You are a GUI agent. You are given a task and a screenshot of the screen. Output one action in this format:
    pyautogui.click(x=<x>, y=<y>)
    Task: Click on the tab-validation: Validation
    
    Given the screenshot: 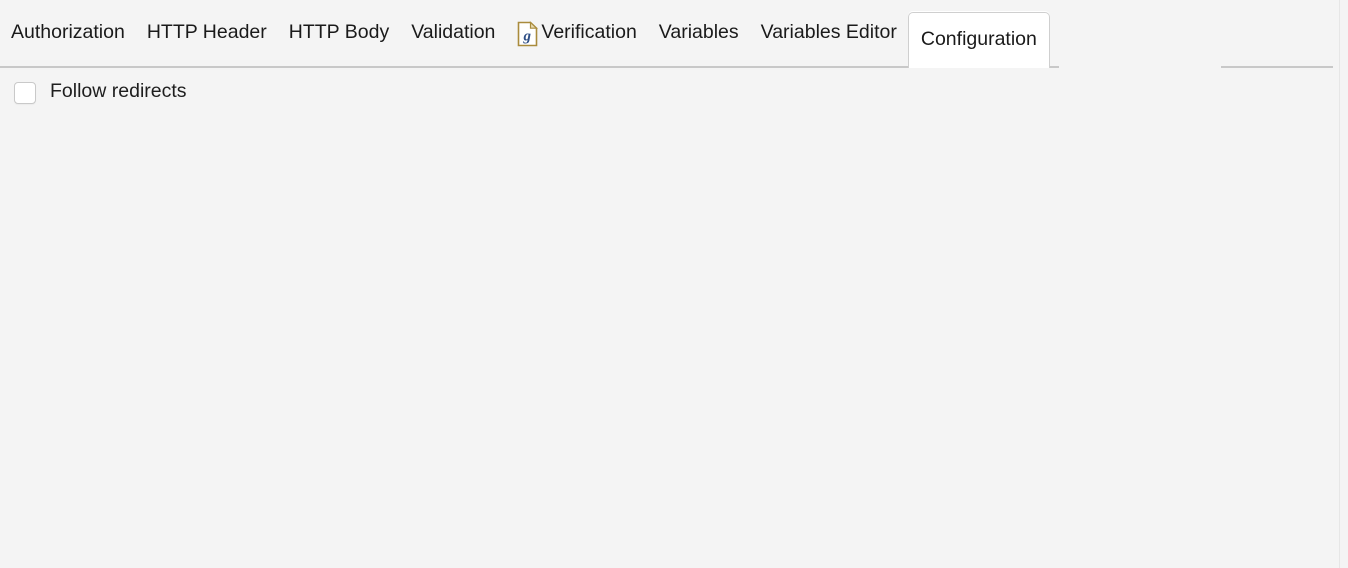 What is the action you would take?
    pyautogui.click(x=453, y=34)
    